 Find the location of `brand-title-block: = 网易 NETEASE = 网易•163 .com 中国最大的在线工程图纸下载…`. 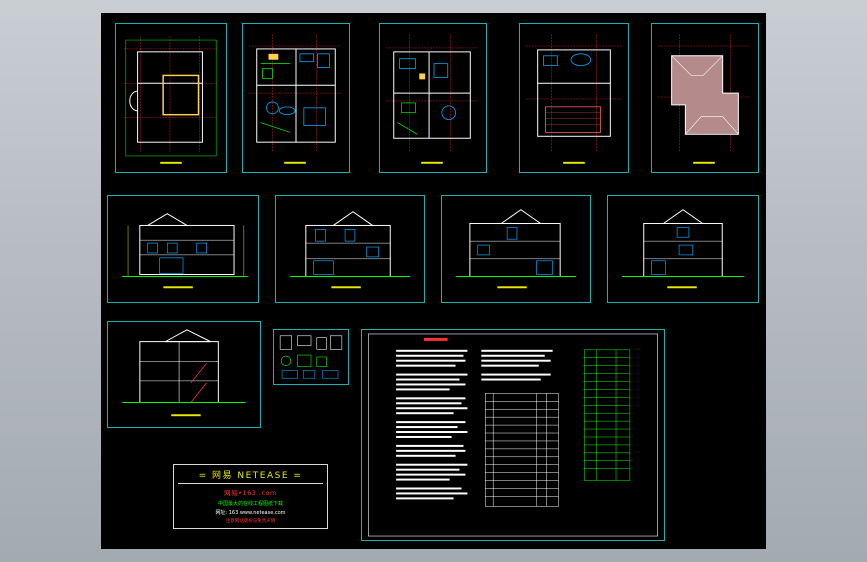

brand-title-block: = 网易 NETEASE = 网易•163 .com 中国最大的在线工程图纸下载… is located at coordinates (250, 496).